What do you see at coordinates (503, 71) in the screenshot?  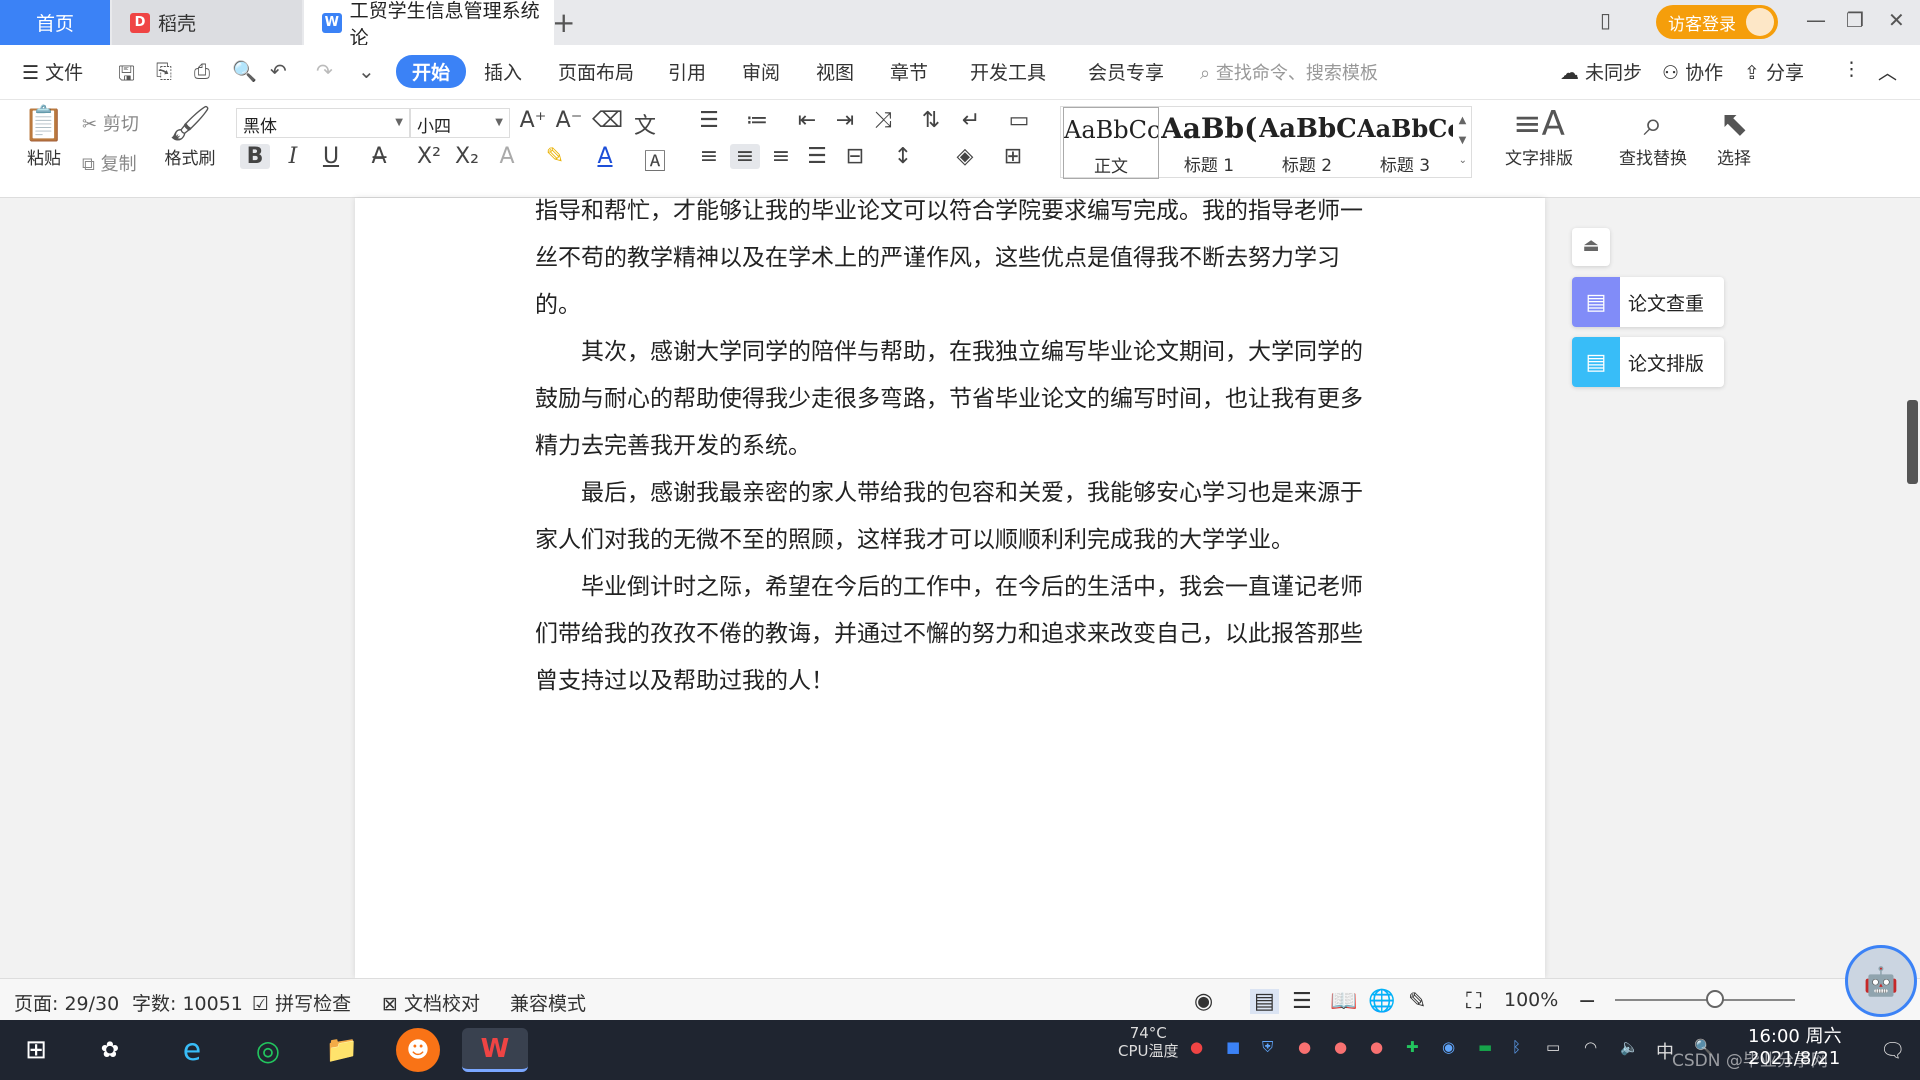 I see `tab-insert: 插入` at bounding box center [503, 71].